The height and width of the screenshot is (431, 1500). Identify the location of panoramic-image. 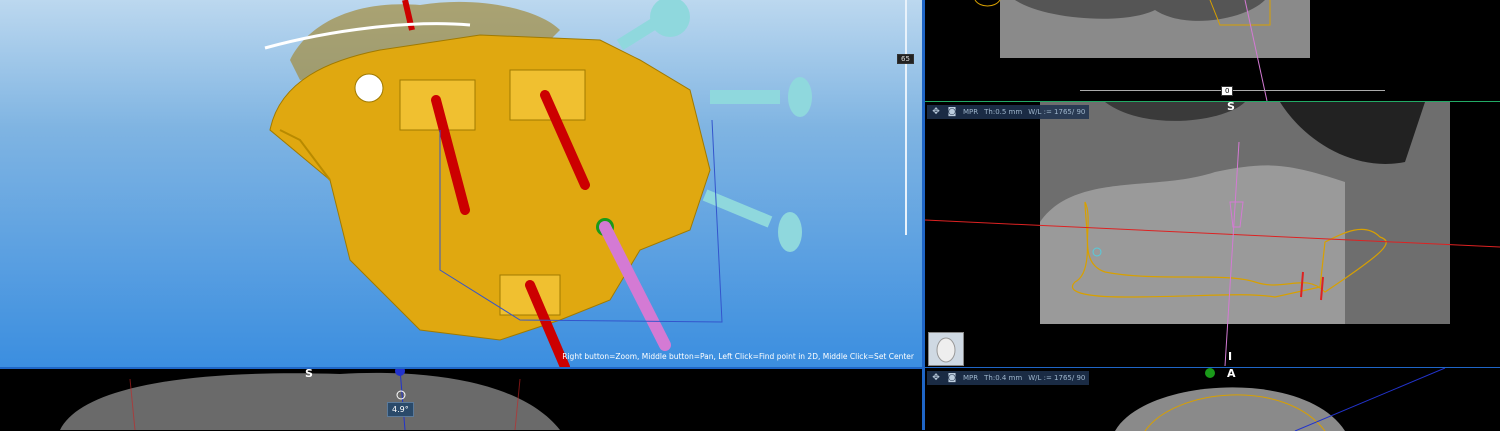
(1142, 50).